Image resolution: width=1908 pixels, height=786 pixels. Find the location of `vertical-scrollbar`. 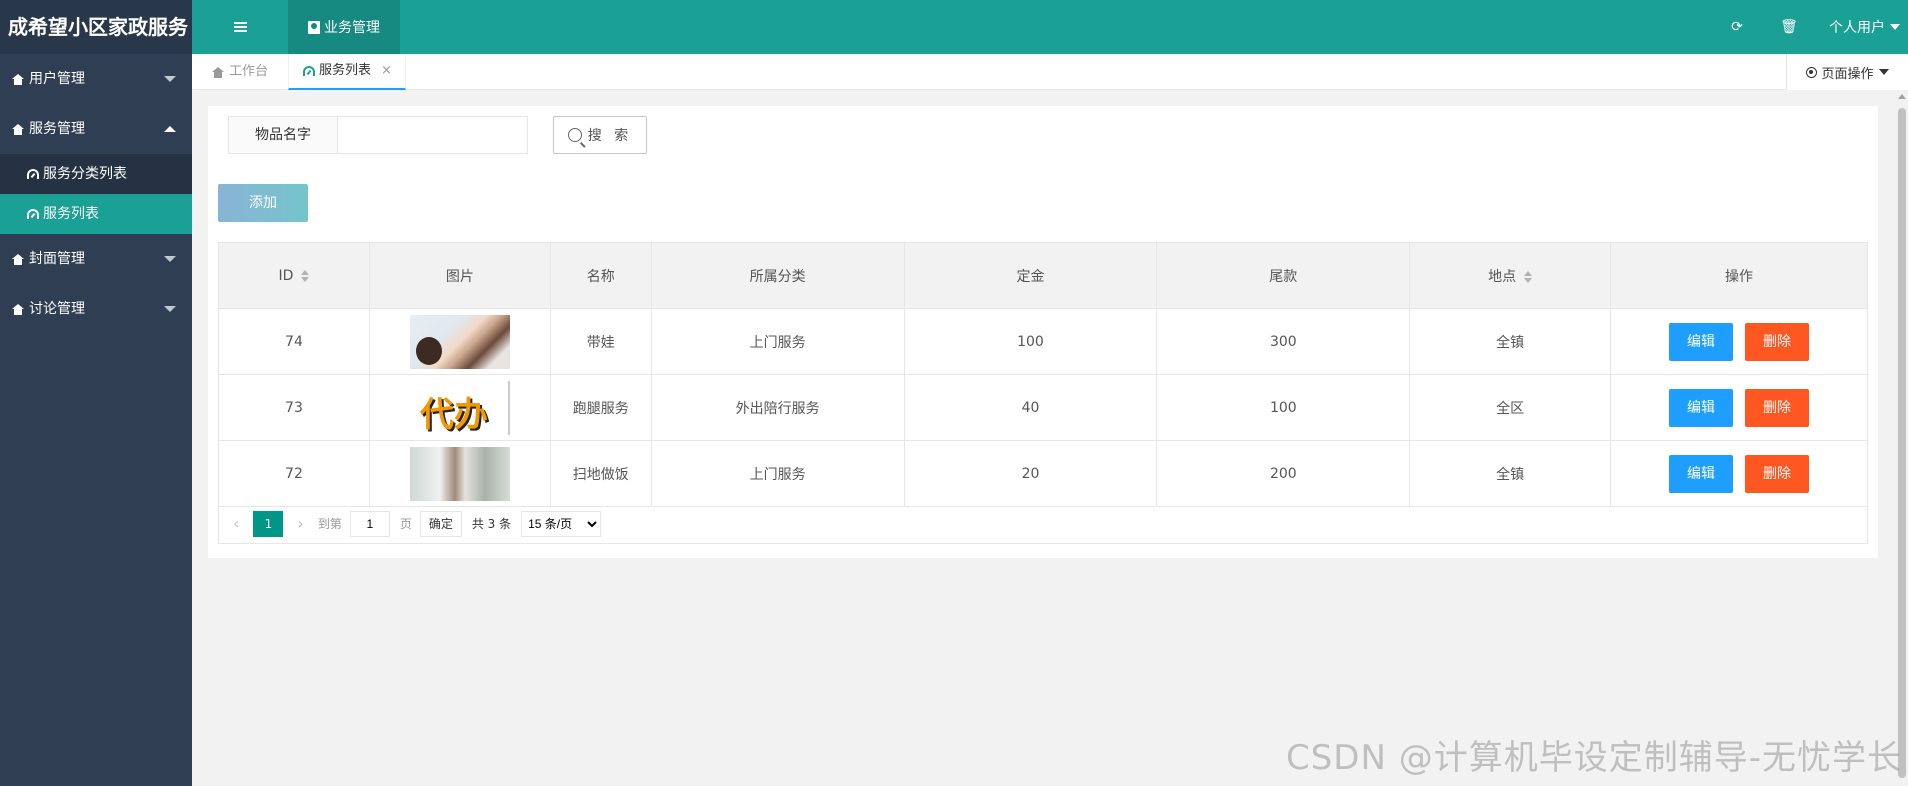

vertical-scrollbar is located at coordinates (1902, 438).